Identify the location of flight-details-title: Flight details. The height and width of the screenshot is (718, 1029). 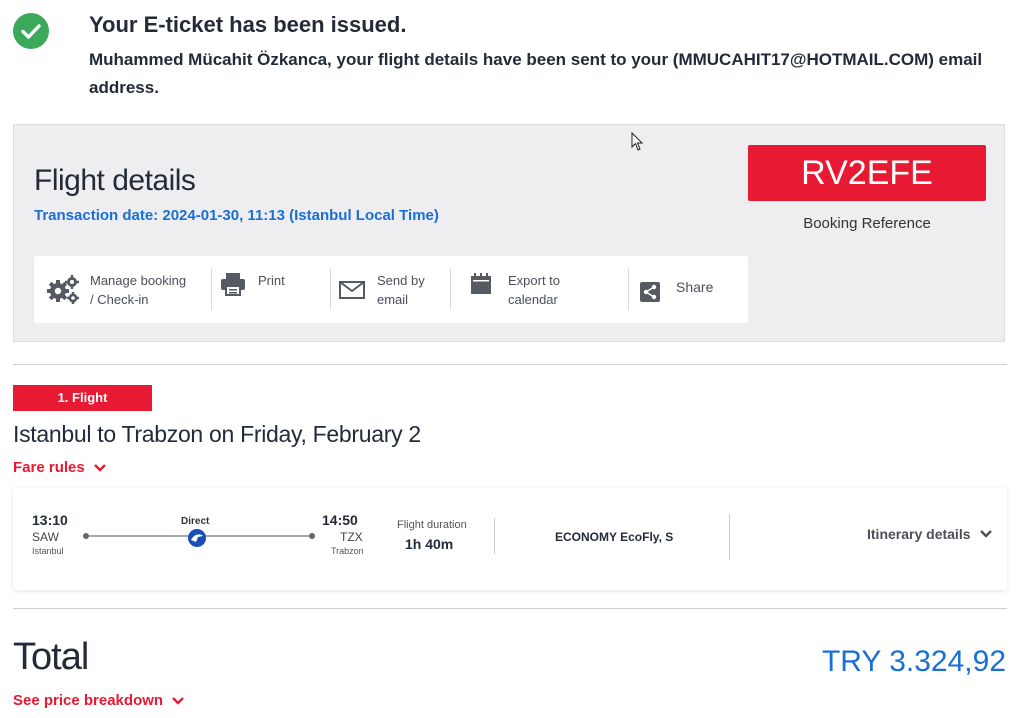
(115, 180).